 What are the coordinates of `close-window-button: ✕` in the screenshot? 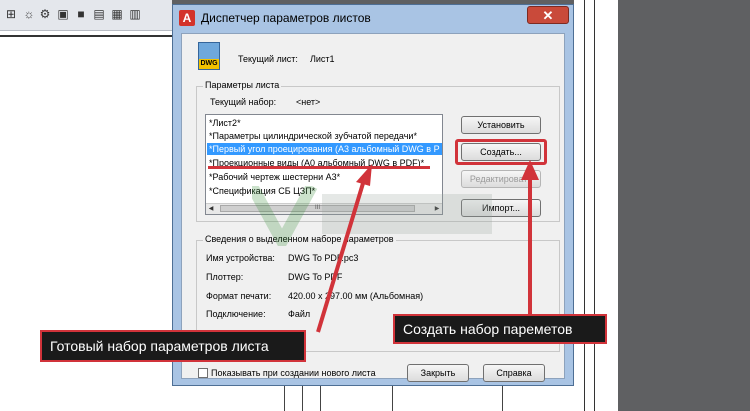 It's located at (548, 15).